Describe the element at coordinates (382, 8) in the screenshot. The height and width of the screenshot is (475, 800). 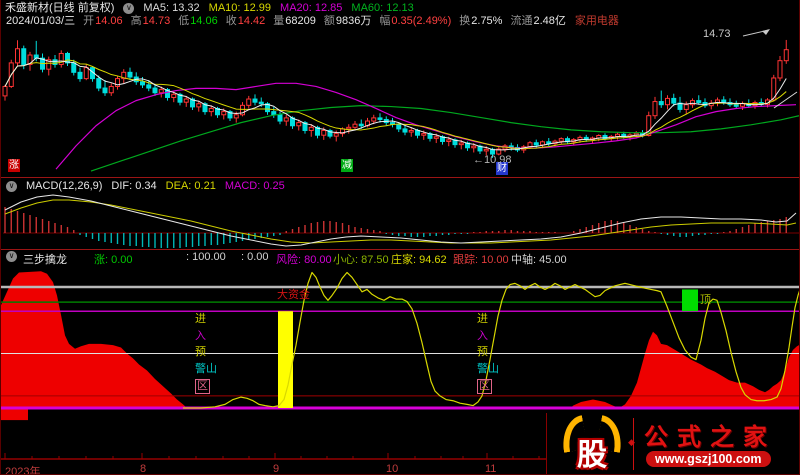
I see `ma60-value: MA60: 12.13` at that location.